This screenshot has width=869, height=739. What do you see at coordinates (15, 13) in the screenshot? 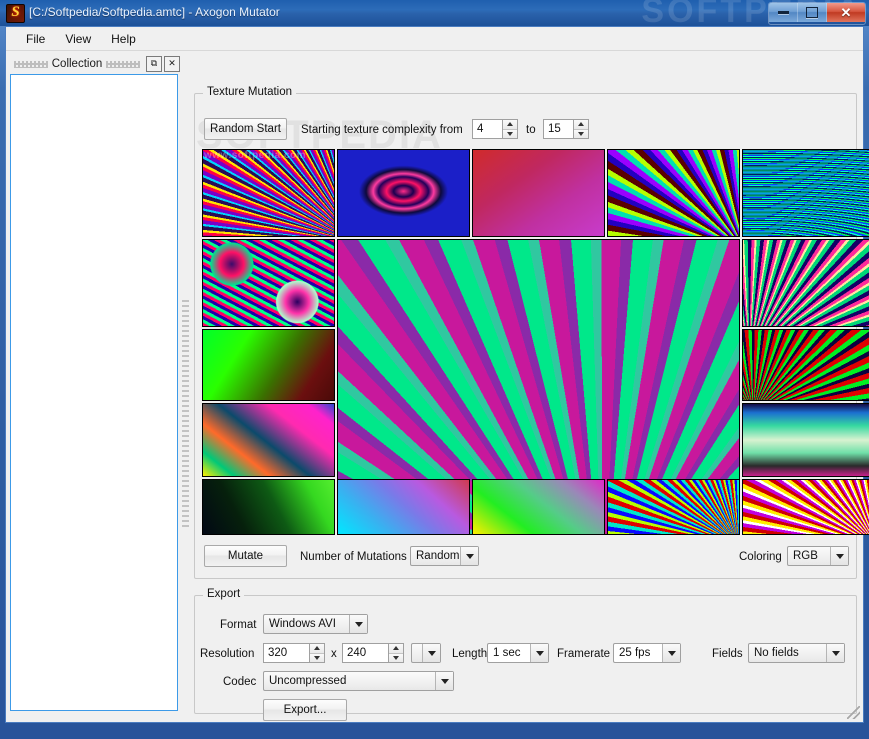
I see `app-icon: S` at bounding box center [15, 13].